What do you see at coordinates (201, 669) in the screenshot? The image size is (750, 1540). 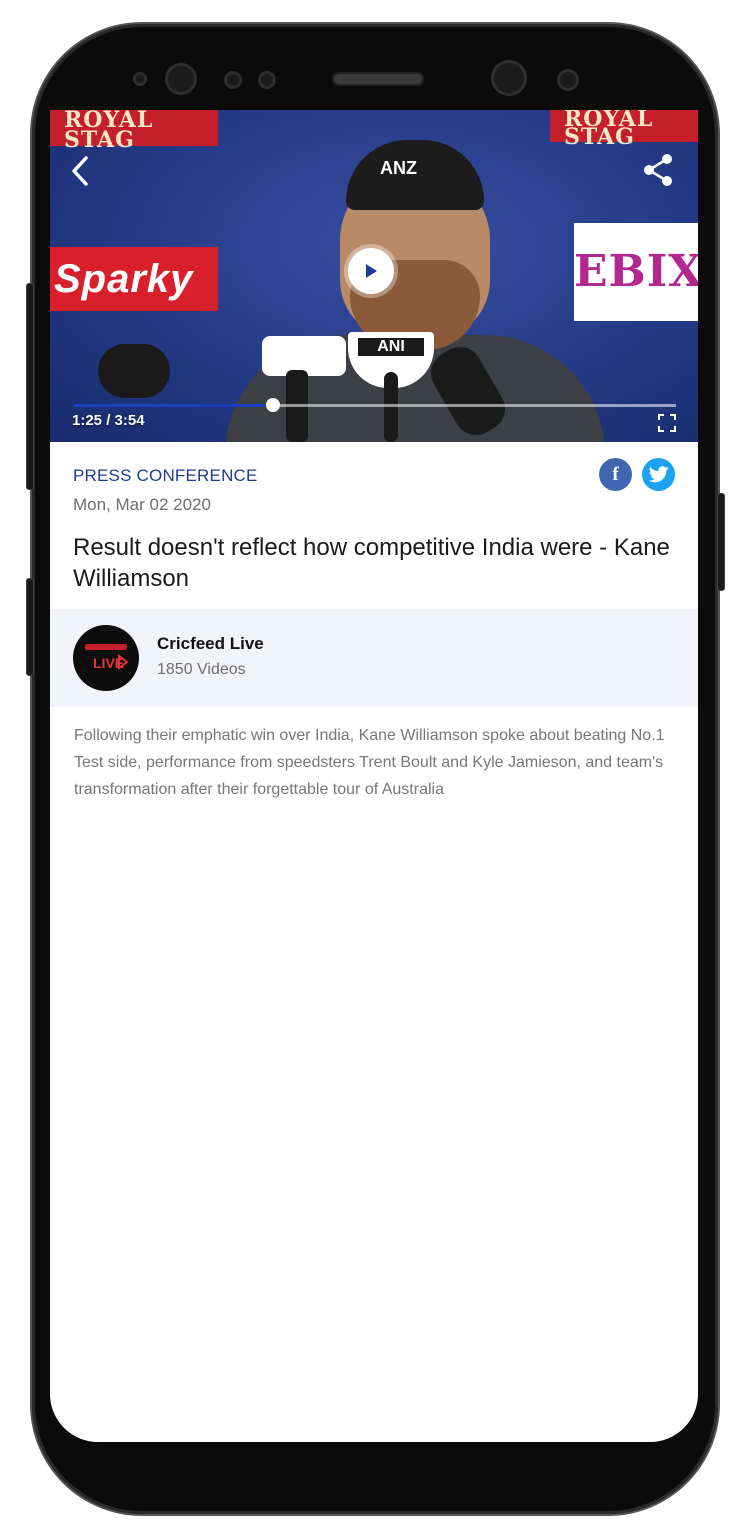 I see `channel-video-count: 1850 Videos` at bounding box center [201, 669].